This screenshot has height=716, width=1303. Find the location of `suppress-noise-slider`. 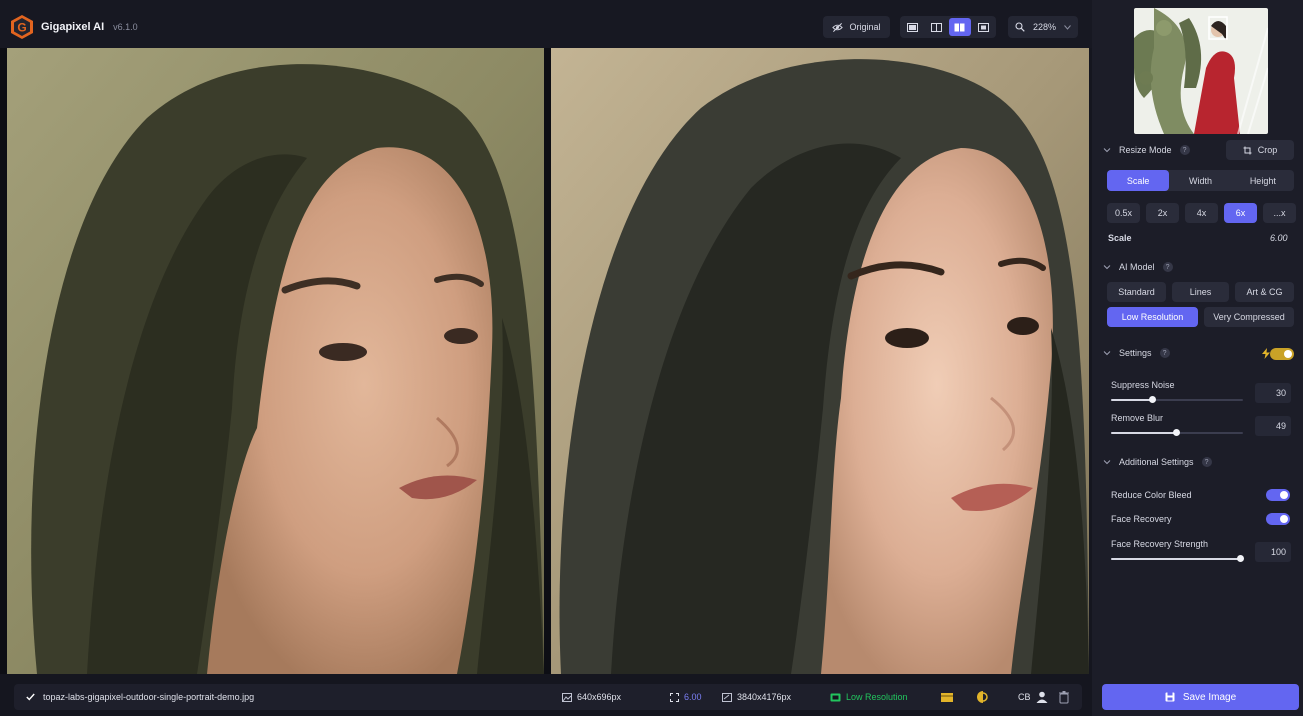

suppress-noise-slider is located at coordinates (1177, 399).